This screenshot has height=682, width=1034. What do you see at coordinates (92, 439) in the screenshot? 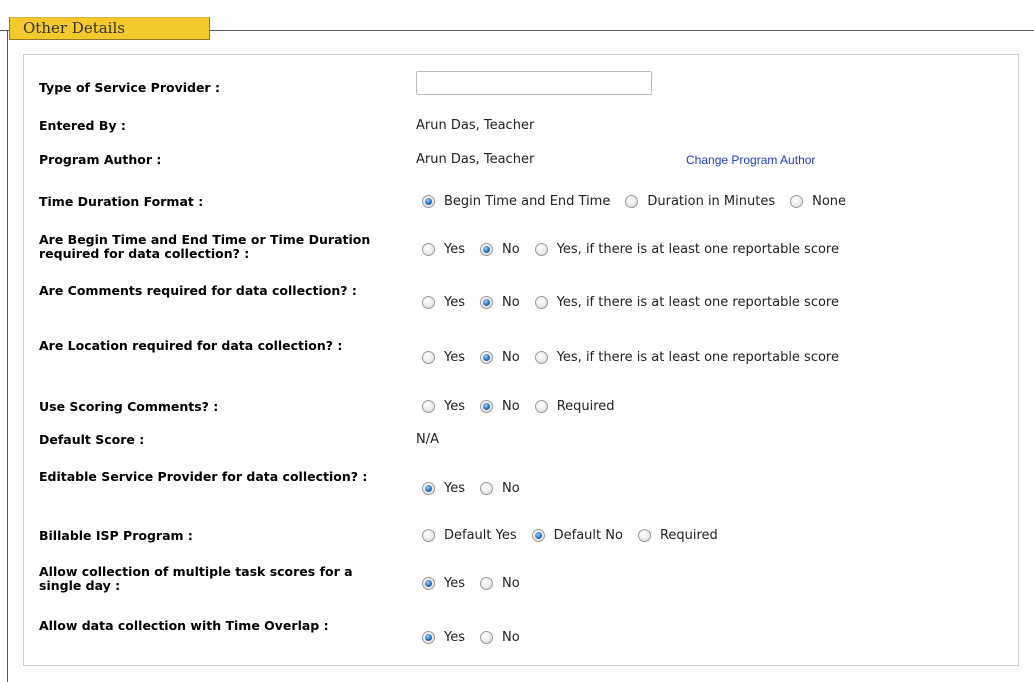
I see `field-label: Default Score :` at bounding box center [92, 439].